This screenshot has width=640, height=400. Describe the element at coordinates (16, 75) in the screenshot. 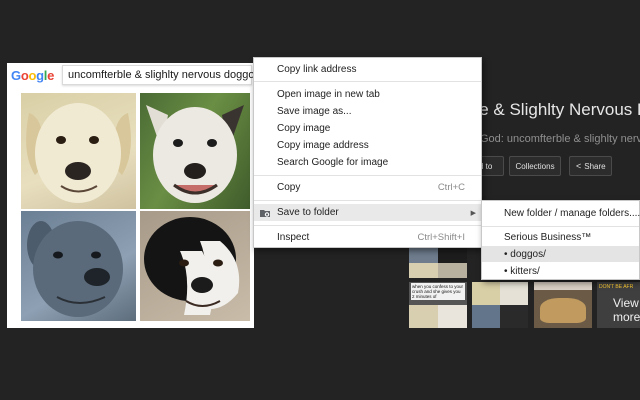

I see `logo-letter: G` at that location.